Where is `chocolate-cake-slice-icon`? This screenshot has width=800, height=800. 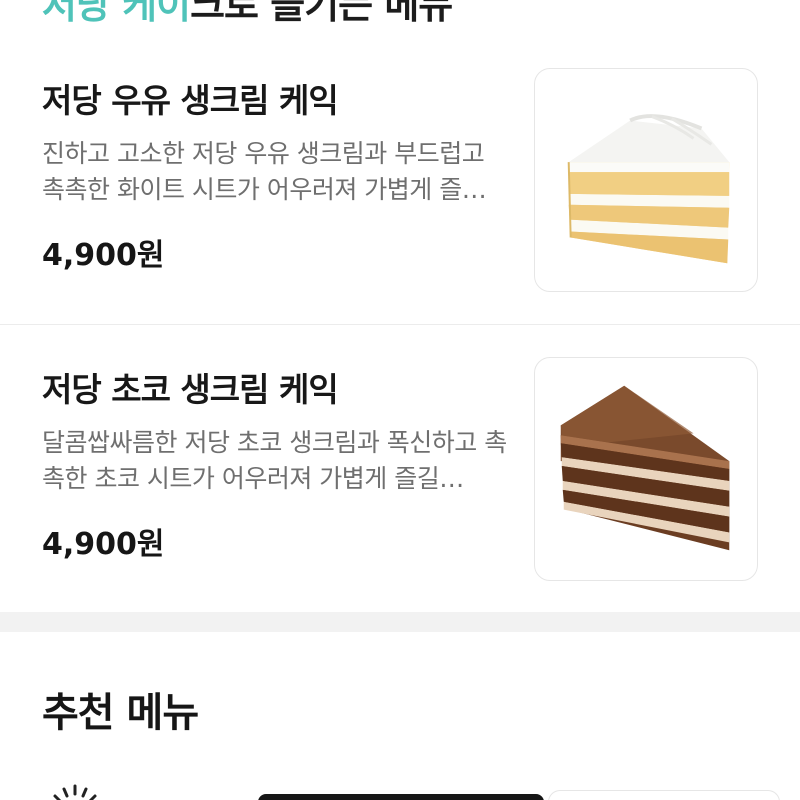 chocolate-cake-slice-icon is located at coordinates (645, 468).